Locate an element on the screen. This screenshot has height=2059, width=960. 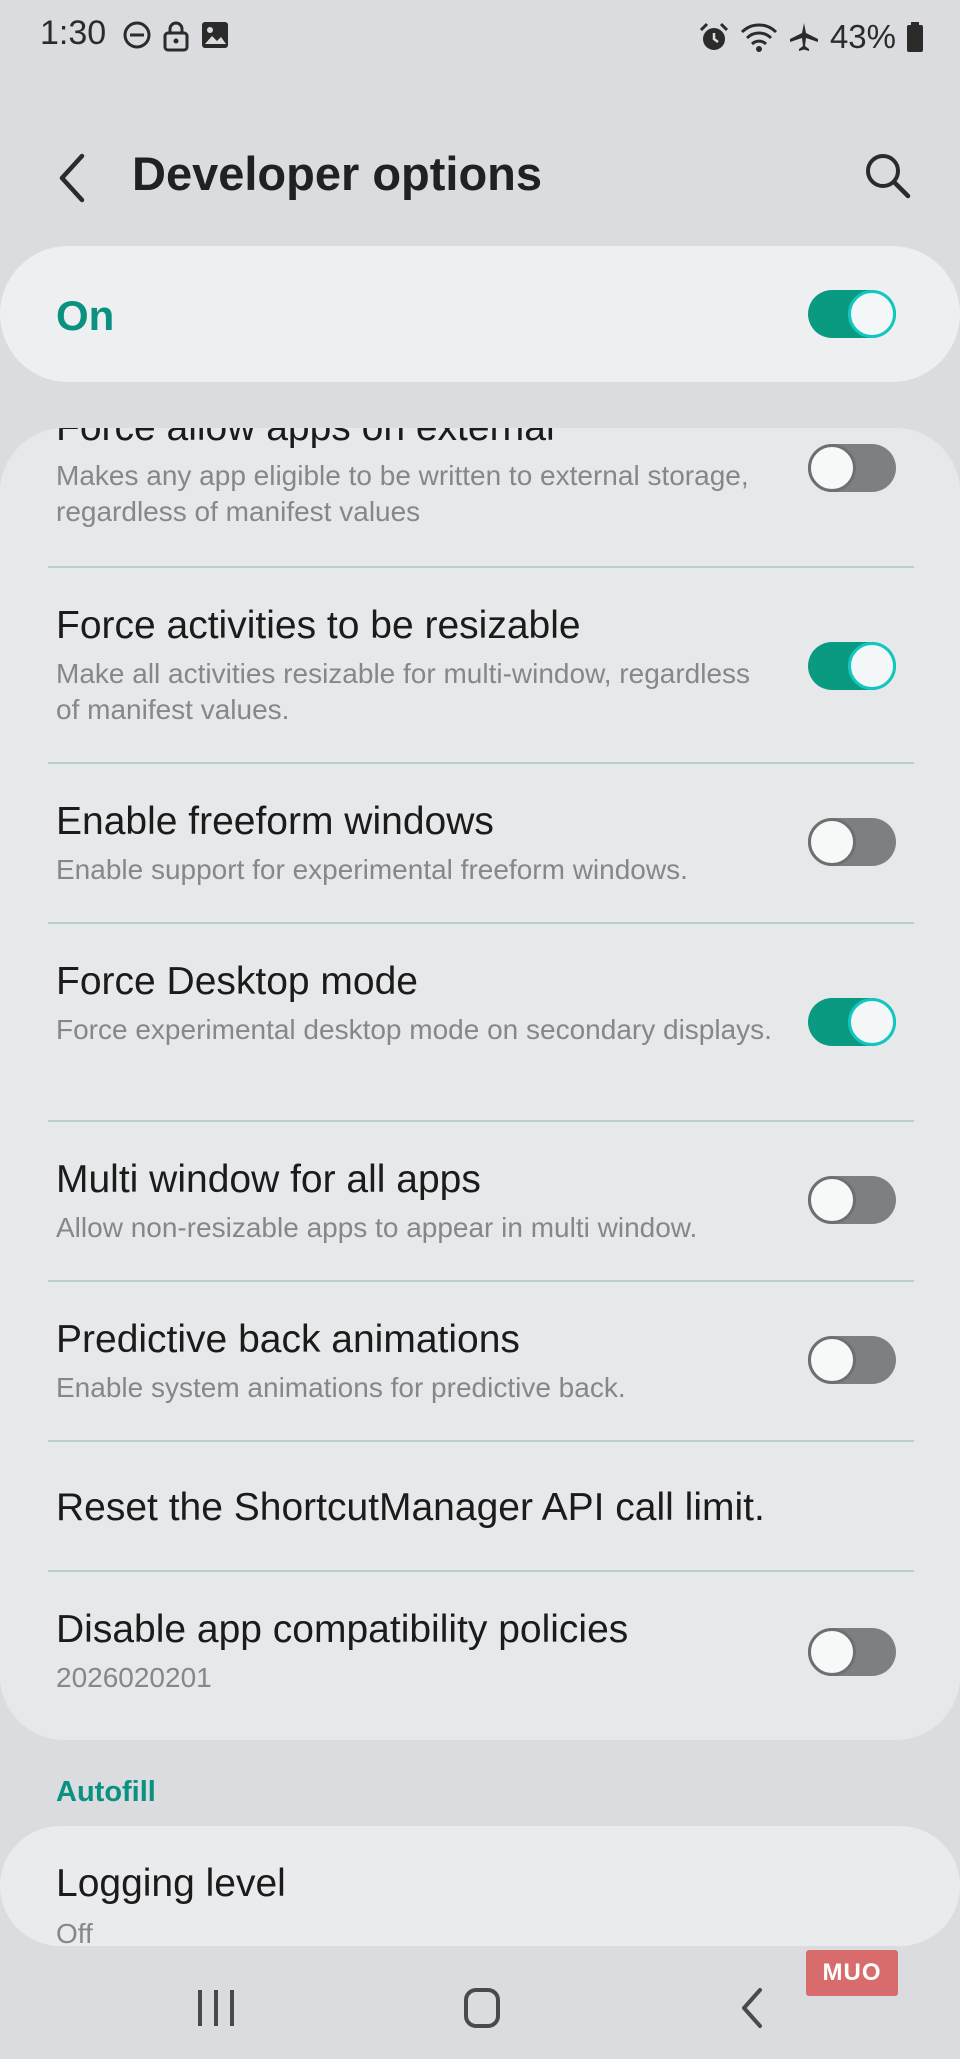
setting-title: Enable freeform windows is located at coordinates (275, 821).